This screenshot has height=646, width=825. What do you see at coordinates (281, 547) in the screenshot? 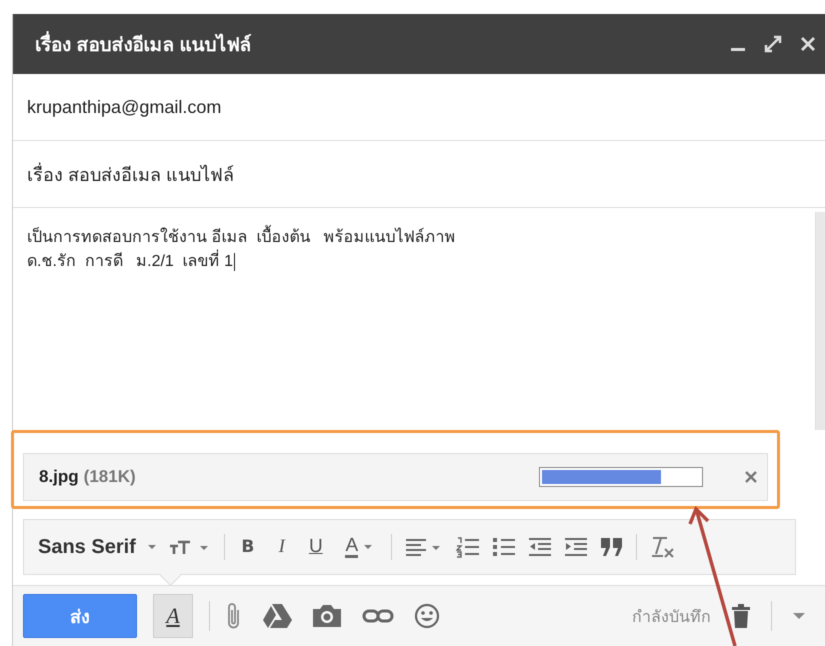
I see `italic-button: I` at bounding box center [281, 547].